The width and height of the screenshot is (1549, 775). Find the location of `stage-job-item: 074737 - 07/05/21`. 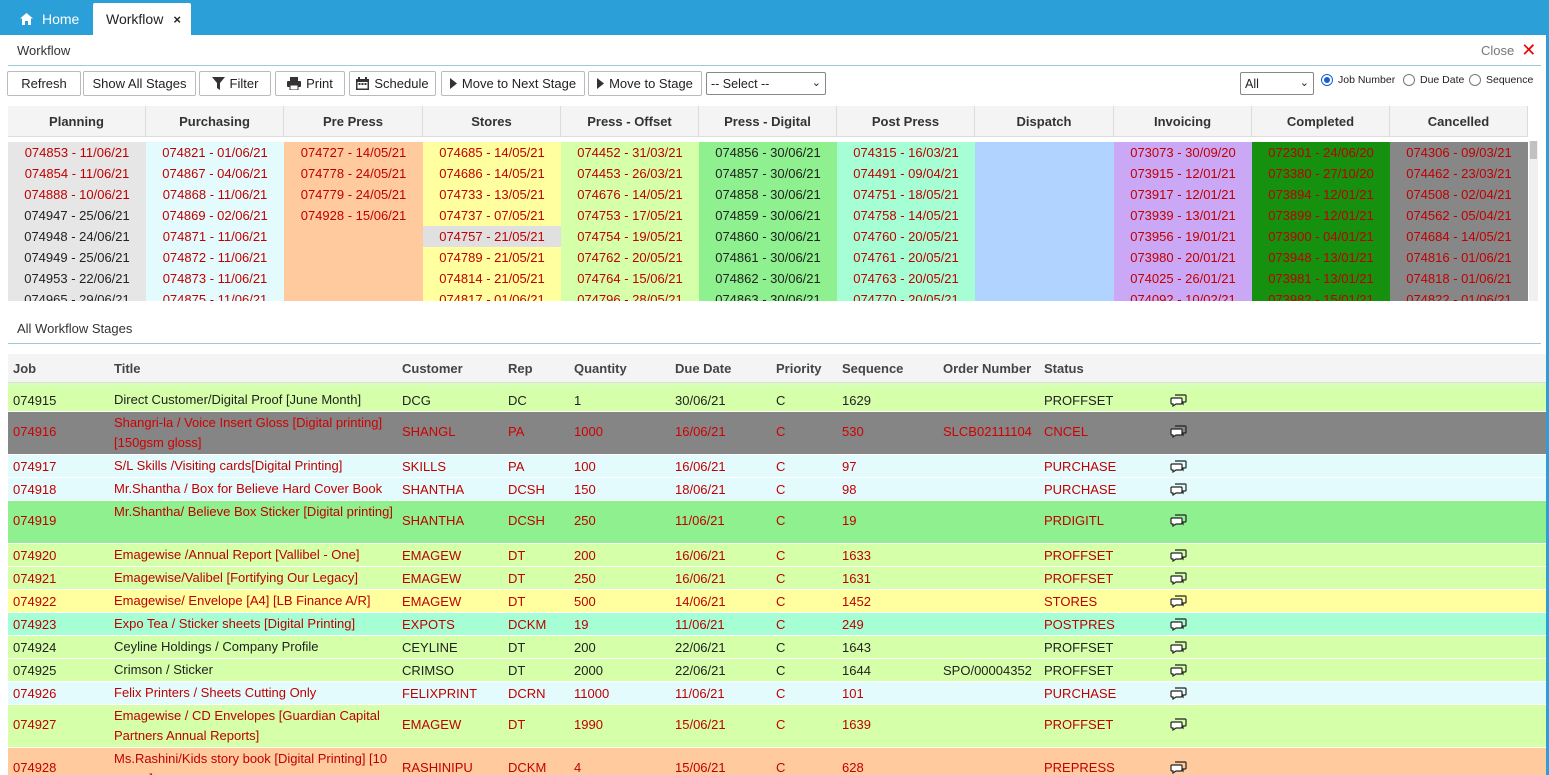

stage-job-item: 074737 - 07/05/21 is located at coordinates (492, 215).